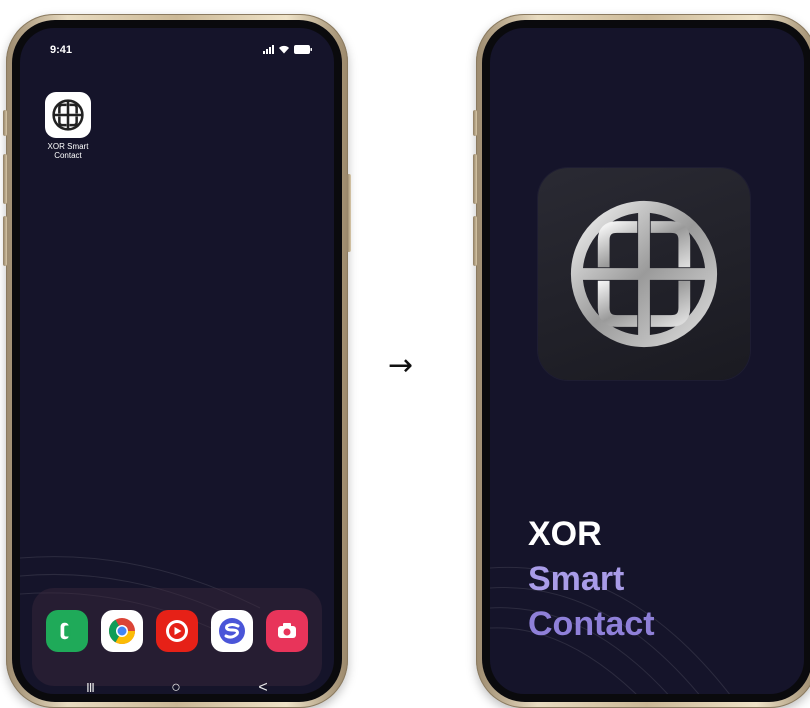  I want to click on app-icon-xor-smart-contact: XOR Smart Contact, so click(68, 126).